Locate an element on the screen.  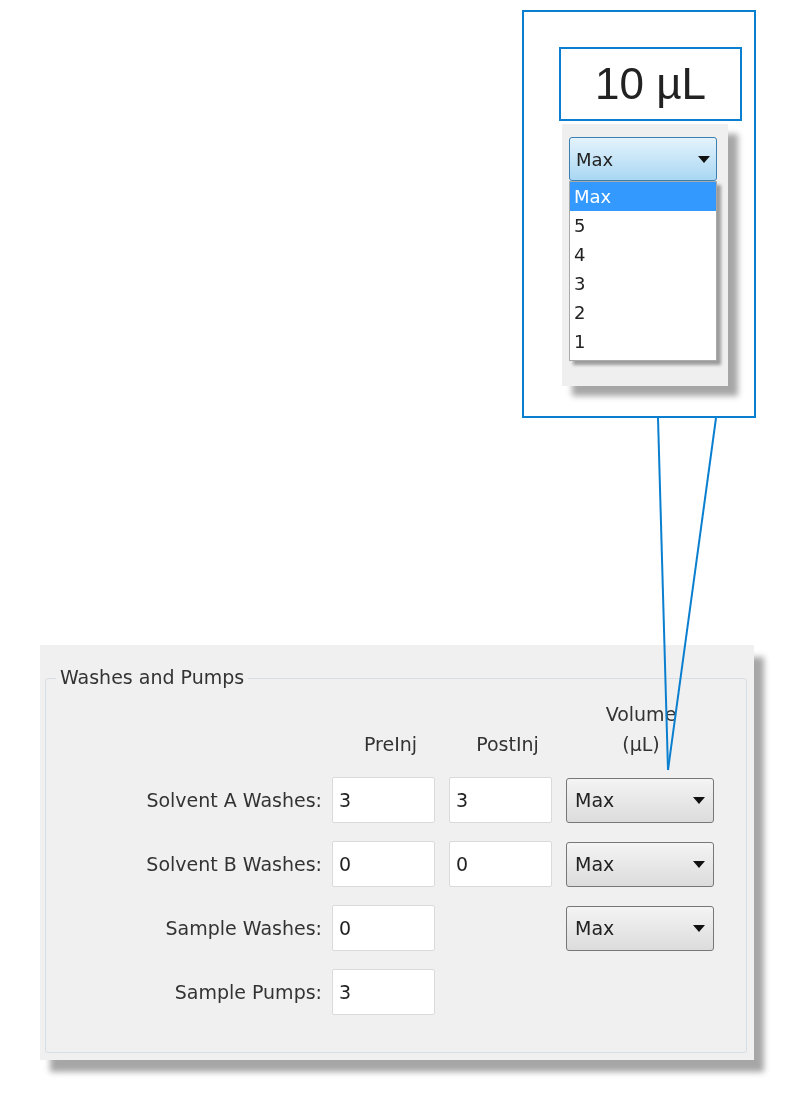
field-label: Solvent B Washes: is located at coordinates (234, 864).